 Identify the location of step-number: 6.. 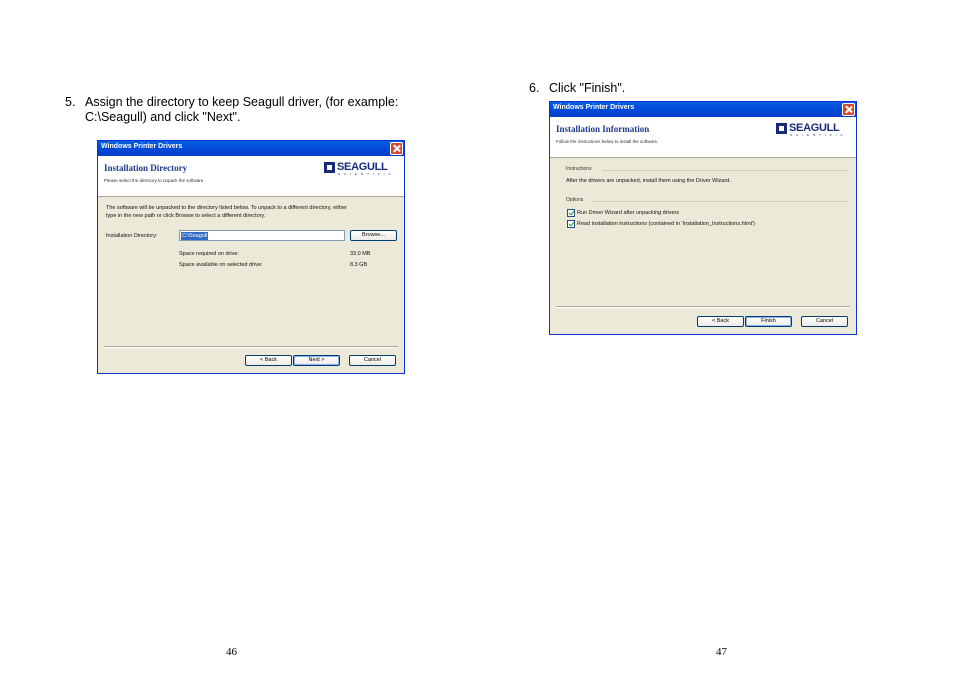
(534, 88).